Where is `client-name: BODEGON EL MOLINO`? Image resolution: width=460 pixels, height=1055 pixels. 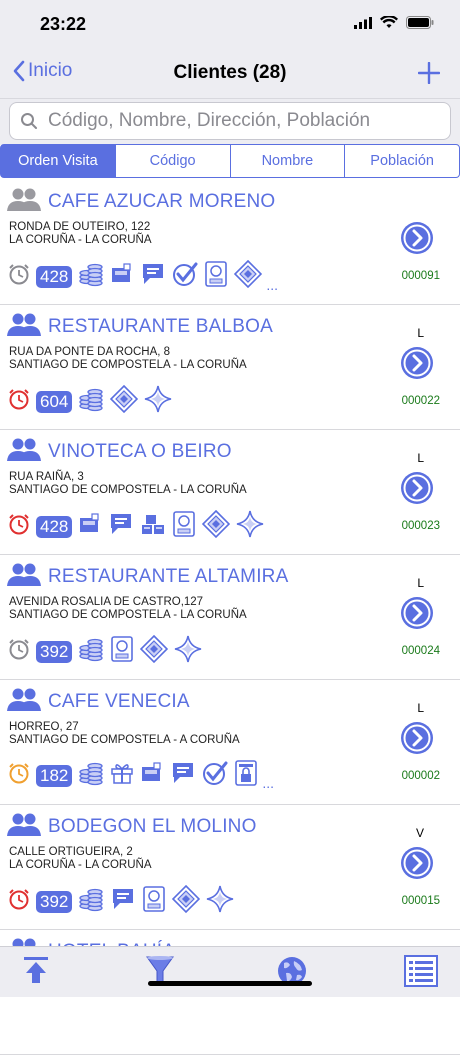 client-name: BODEGON EL MOLINO is located at coordinates (152, 826).